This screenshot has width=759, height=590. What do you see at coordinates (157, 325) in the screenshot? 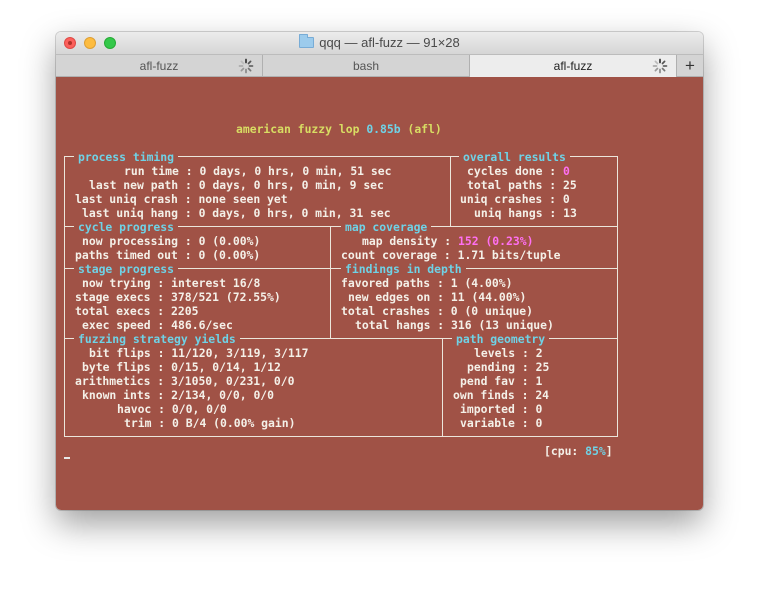
I see `exec-speed-row: exec speed : 486.6/sec` at bounding box center [157, 325].